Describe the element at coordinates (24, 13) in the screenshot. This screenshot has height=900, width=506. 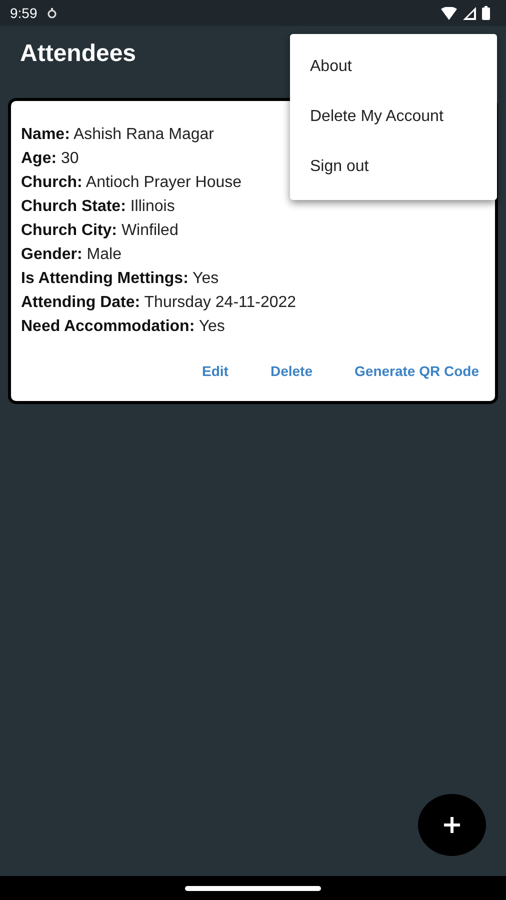
I see `status-time: 9:59` at that location.